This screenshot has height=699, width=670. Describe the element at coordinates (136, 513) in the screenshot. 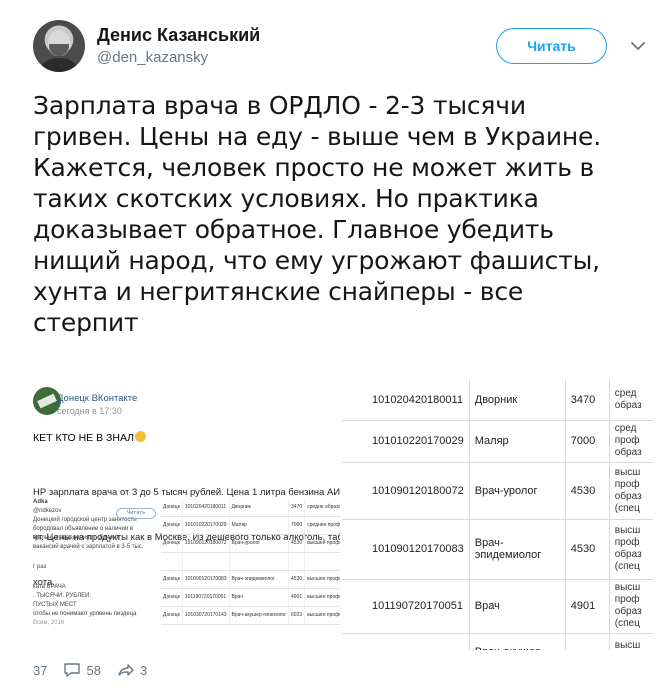

I see `inner-follow-button: Читать` at that location.